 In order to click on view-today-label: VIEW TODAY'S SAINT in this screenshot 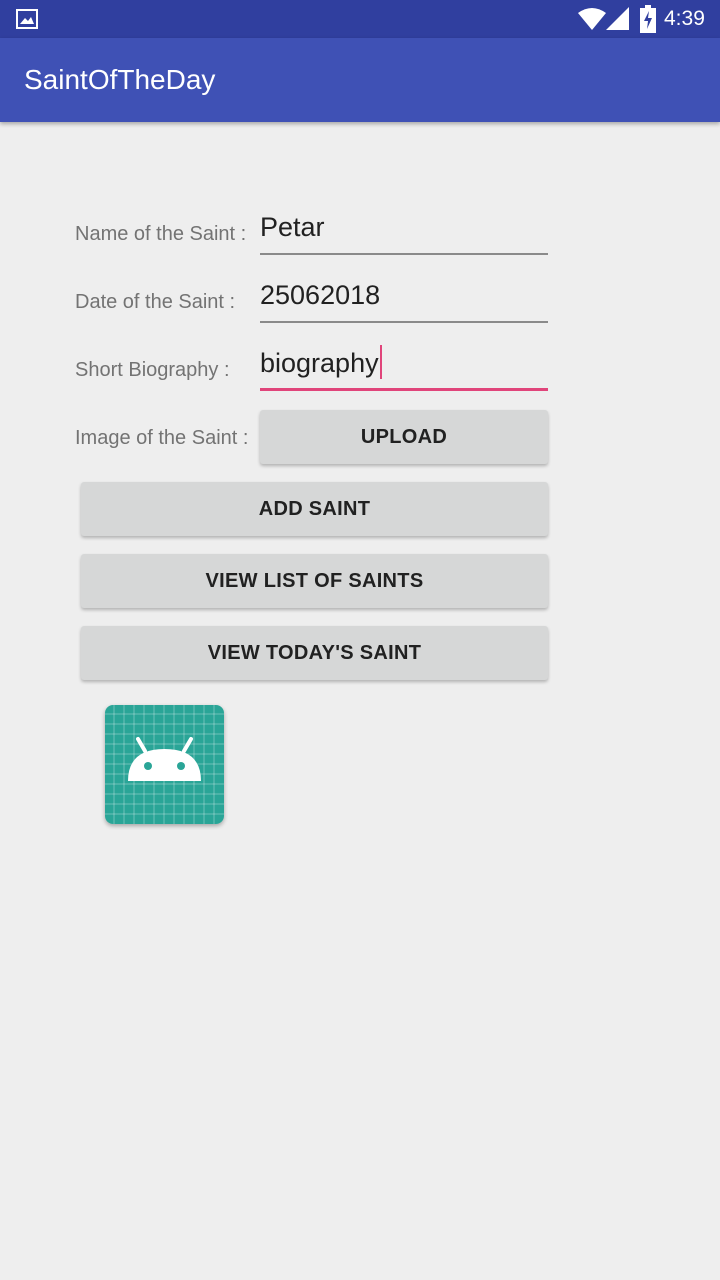, I will do `click(314, 652)`.